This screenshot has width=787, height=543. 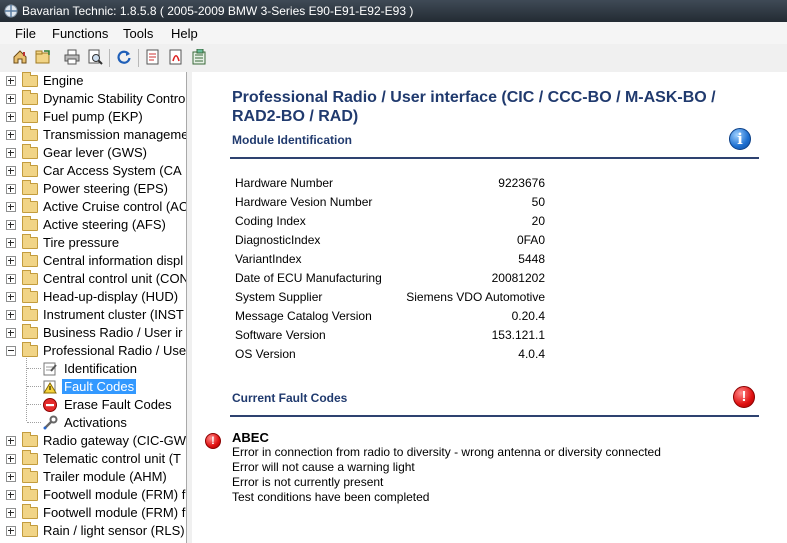 I want to click on menu-tools: Tools, so click(x=138, y=33).